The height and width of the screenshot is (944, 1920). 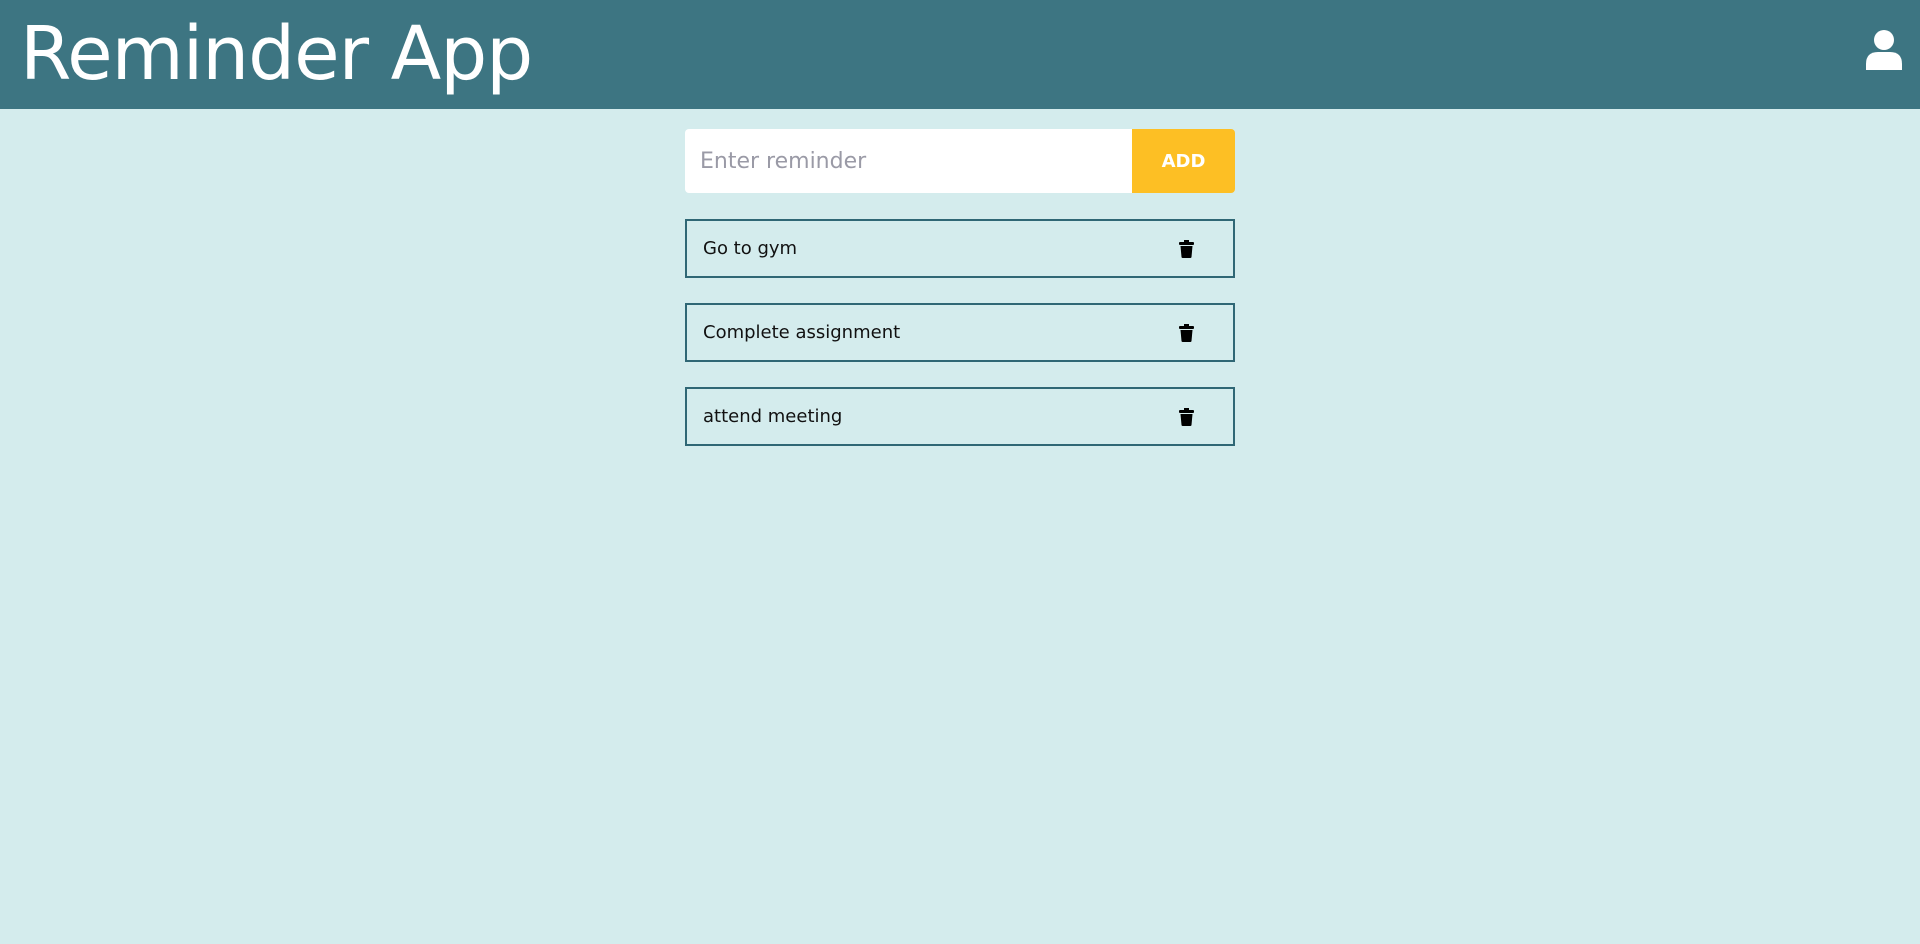 I want to click on add-button: ADD, so click(x=1183, y=161).